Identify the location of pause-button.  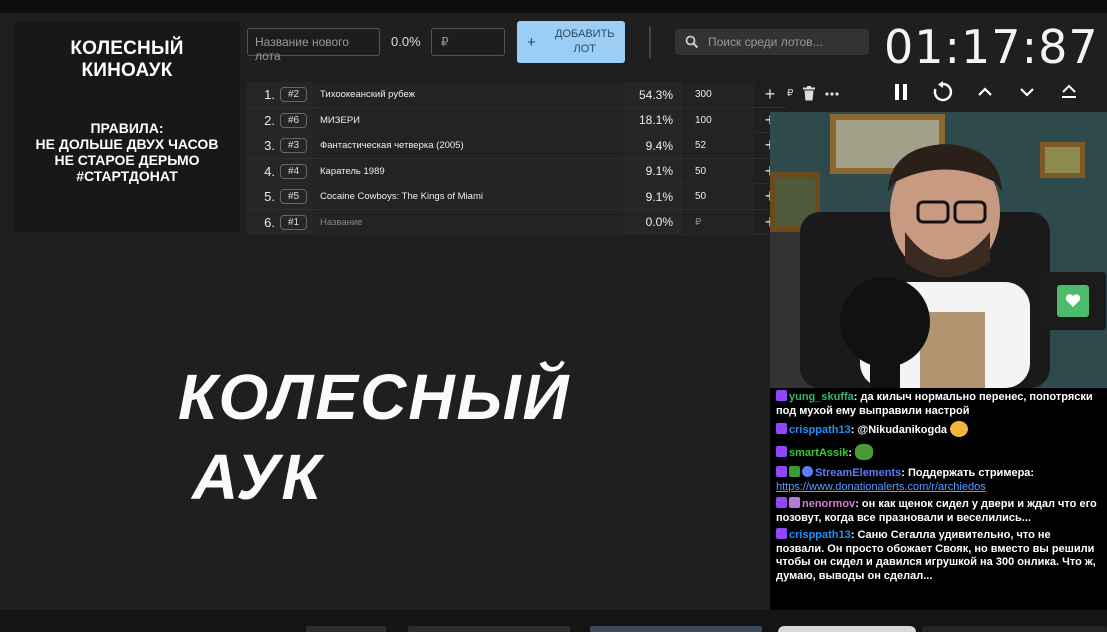
(901, 92).